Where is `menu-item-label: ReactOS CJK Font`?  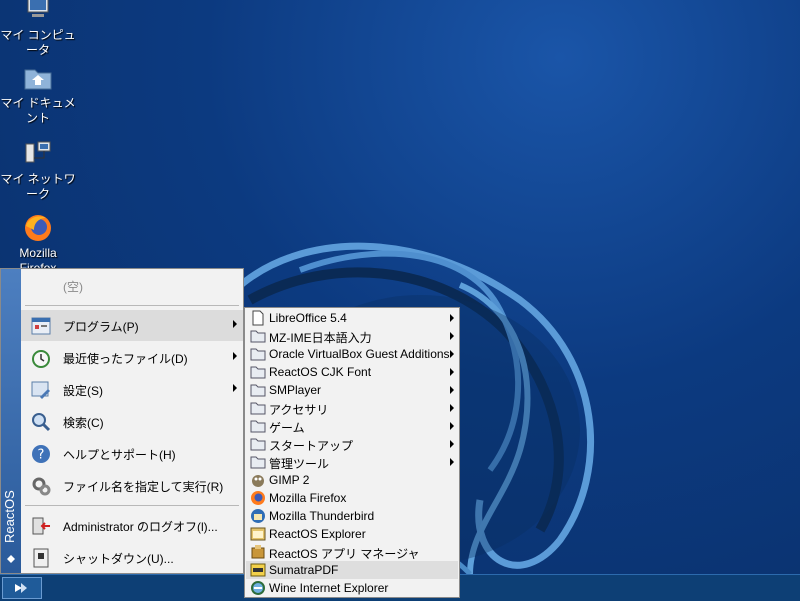 menu-item-label: ReactOS CJK Font is located at coordinates (320, 372).